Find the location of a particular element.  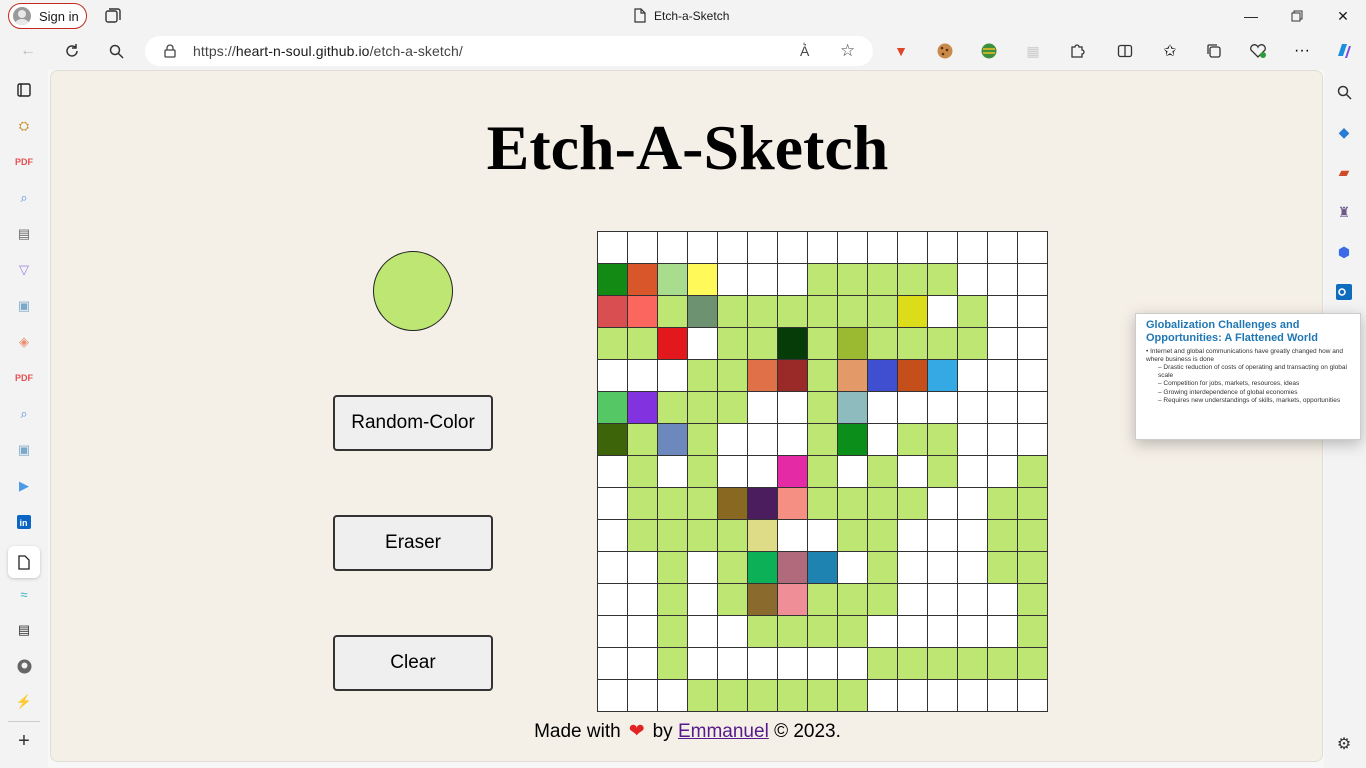

minimize-button: — is located at coordinates (1251, 16).